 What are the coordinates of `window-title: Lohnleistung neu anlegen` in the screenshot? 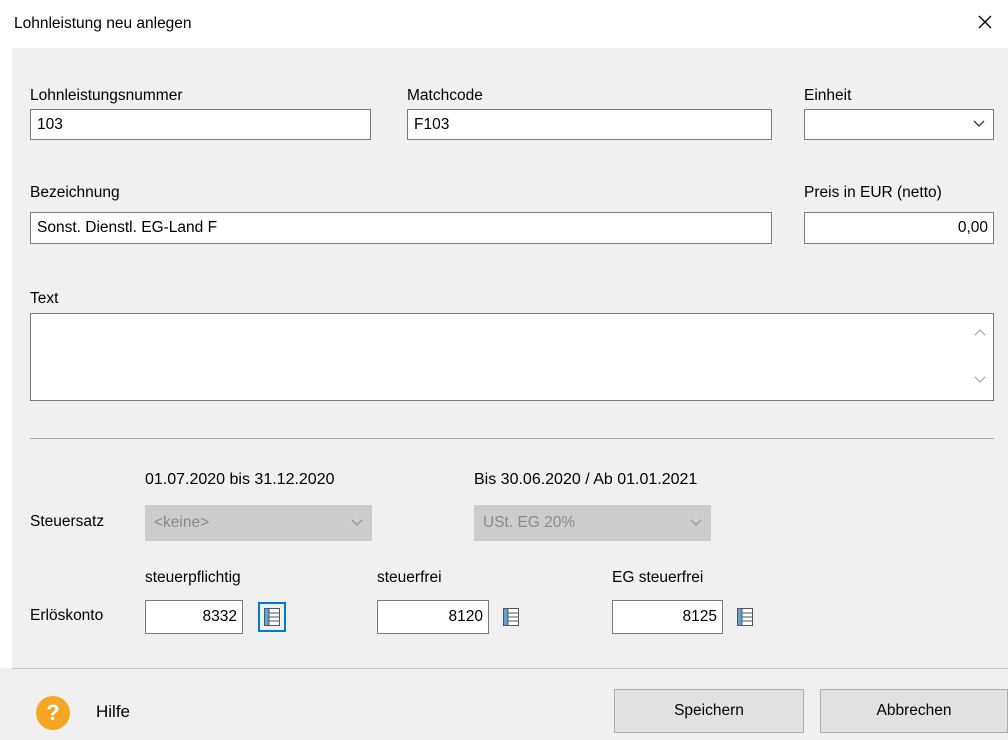 It's located at (103, 23).